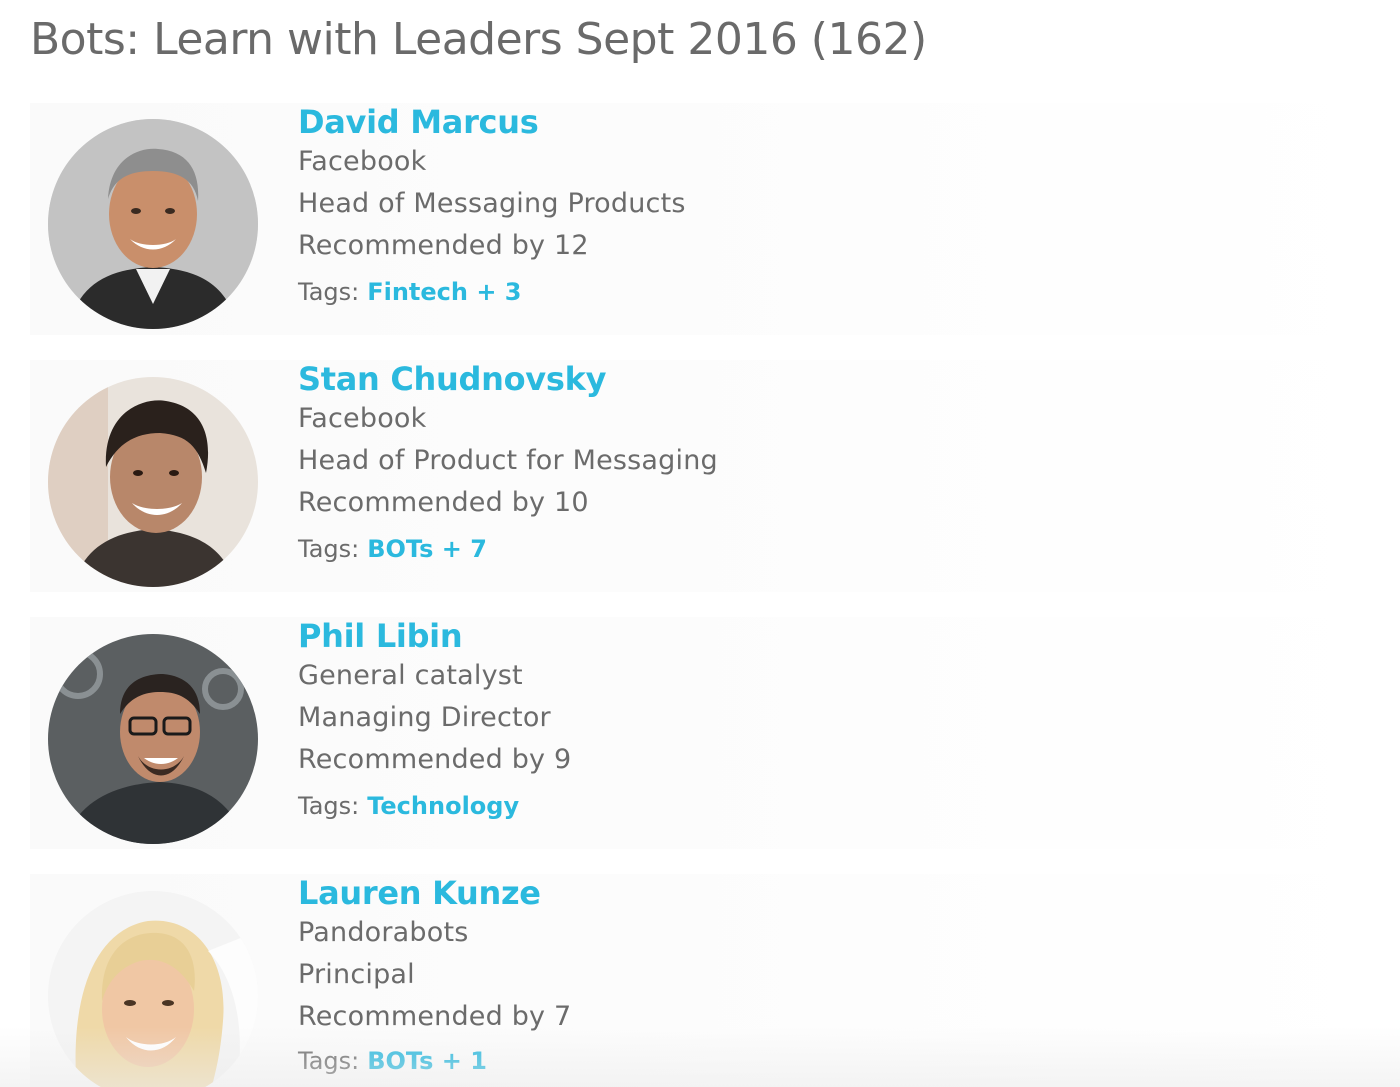 This screenshot has height=1087, width=1400. I want to click on tags-link: BOTs + 7, so click(427, 549).